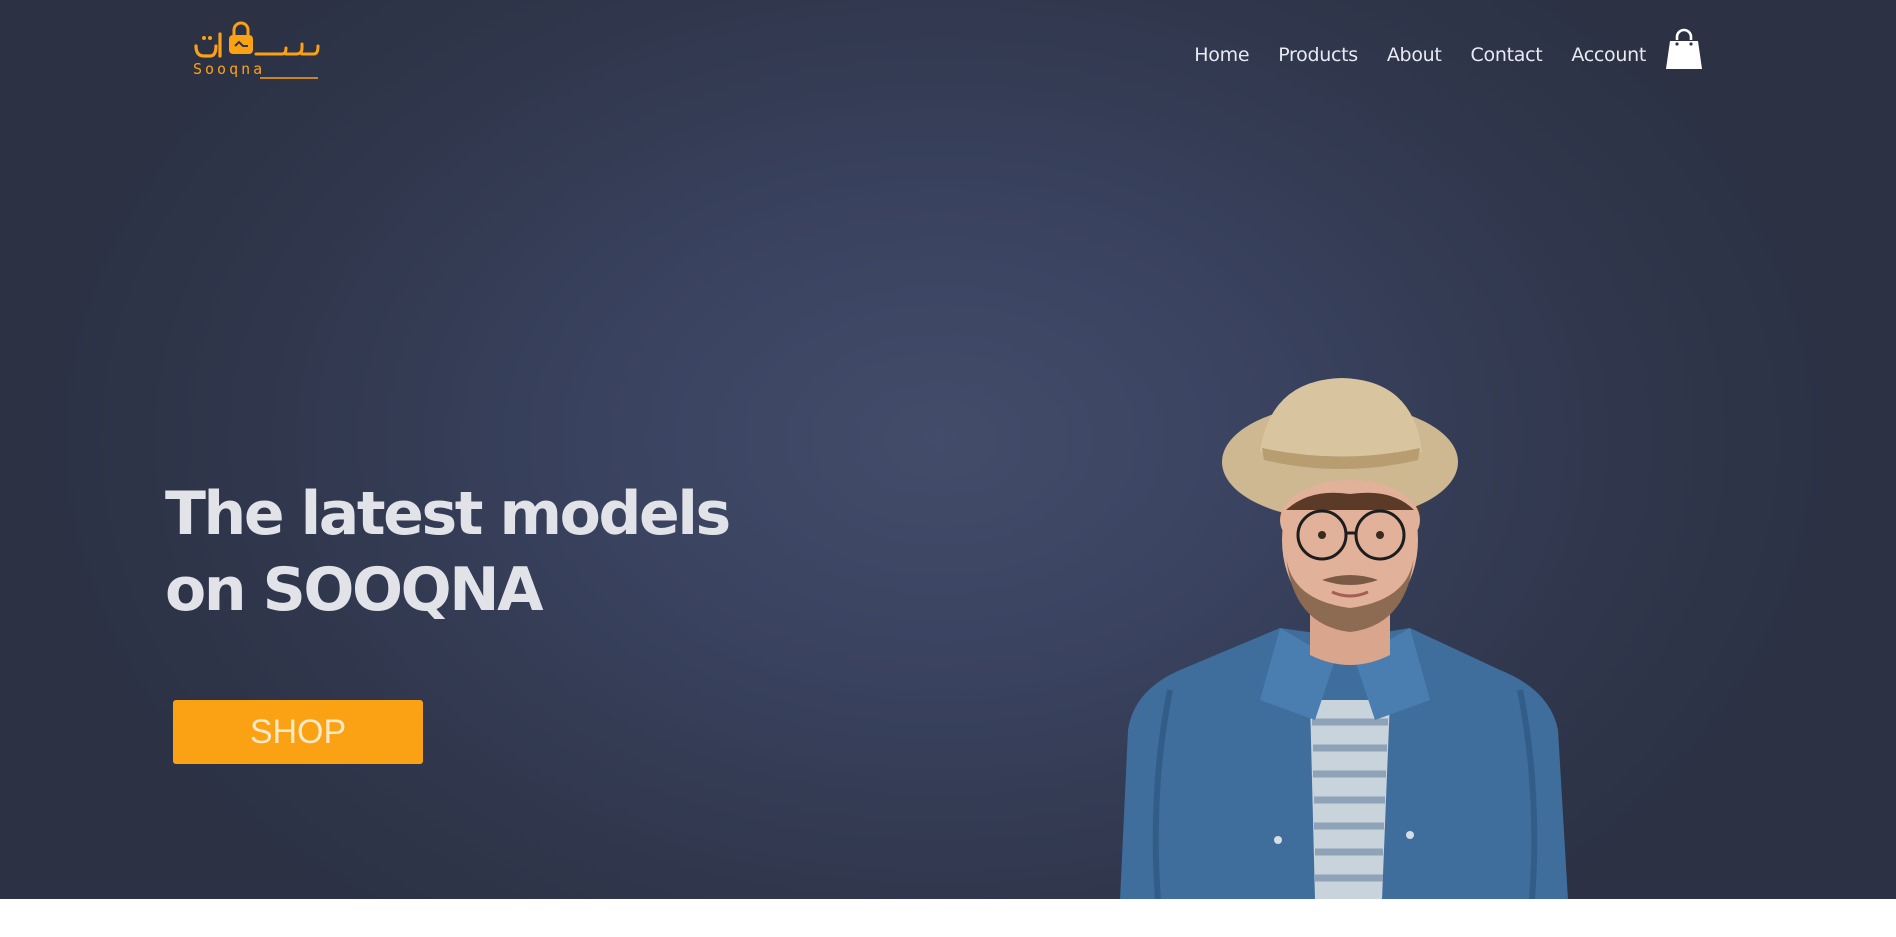  I want to click on nav-contact-link: Contact, so click(1507, 55).